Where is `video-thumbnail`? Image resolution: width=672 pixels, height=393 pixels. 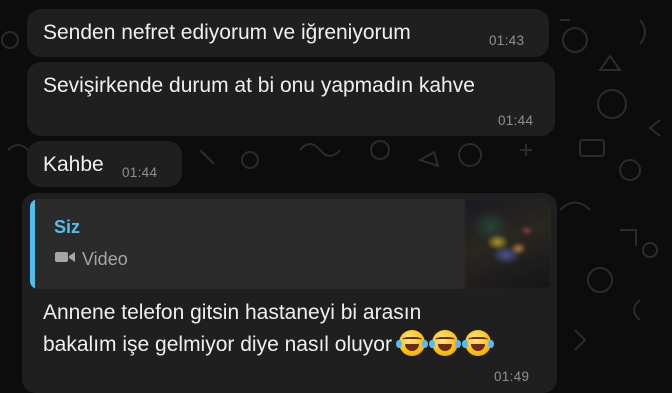 video-thumbnail is located at coordinates (508, 244).